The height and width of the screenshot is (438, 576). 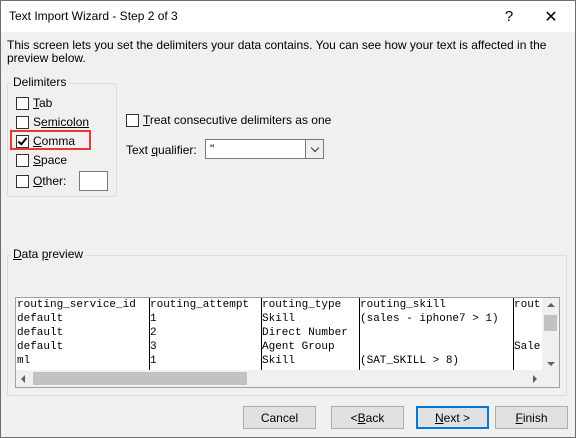 I want to click on table-cell: routing_skill, so click(x=436, y=305).